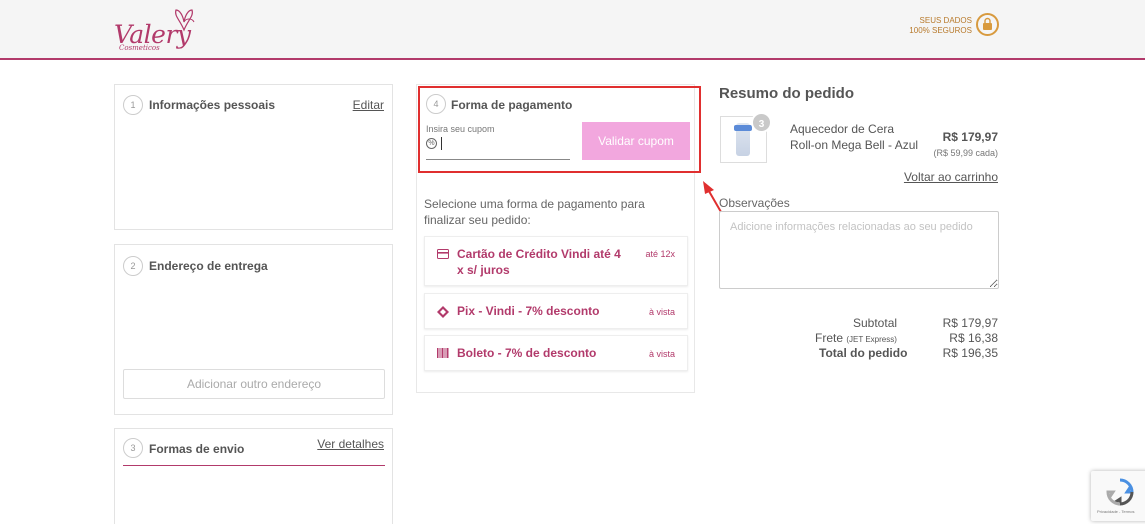 Image resolution: width=1145 pixels, height=524 pixels. I want to click on secure-line-1: SEUS DADOS, so click(945, 20).